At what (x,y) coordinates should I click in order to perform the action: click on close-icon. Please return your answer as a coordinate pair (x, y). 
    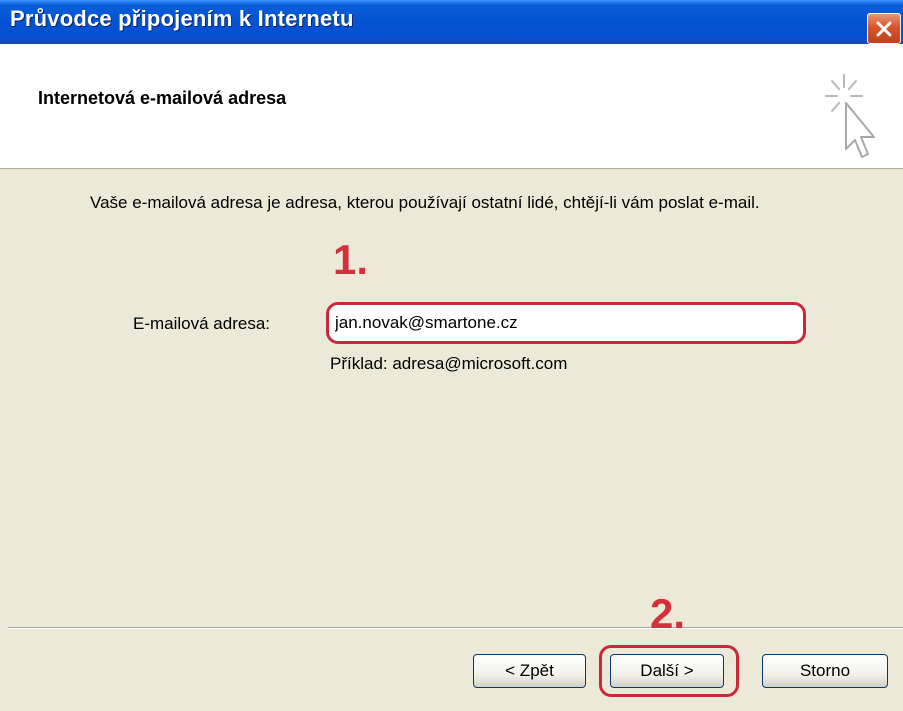
    Looking at the image, I should click on (884, 29).